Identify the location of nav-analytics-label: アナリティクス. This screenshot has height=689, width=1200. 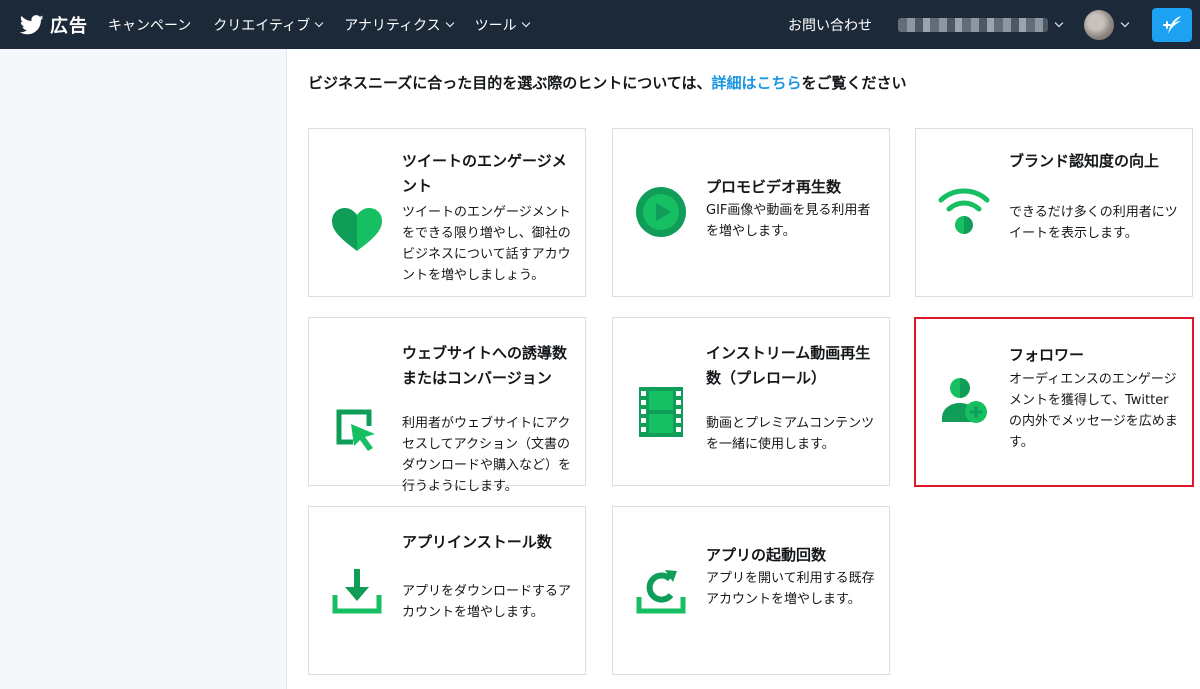
(392, 25).